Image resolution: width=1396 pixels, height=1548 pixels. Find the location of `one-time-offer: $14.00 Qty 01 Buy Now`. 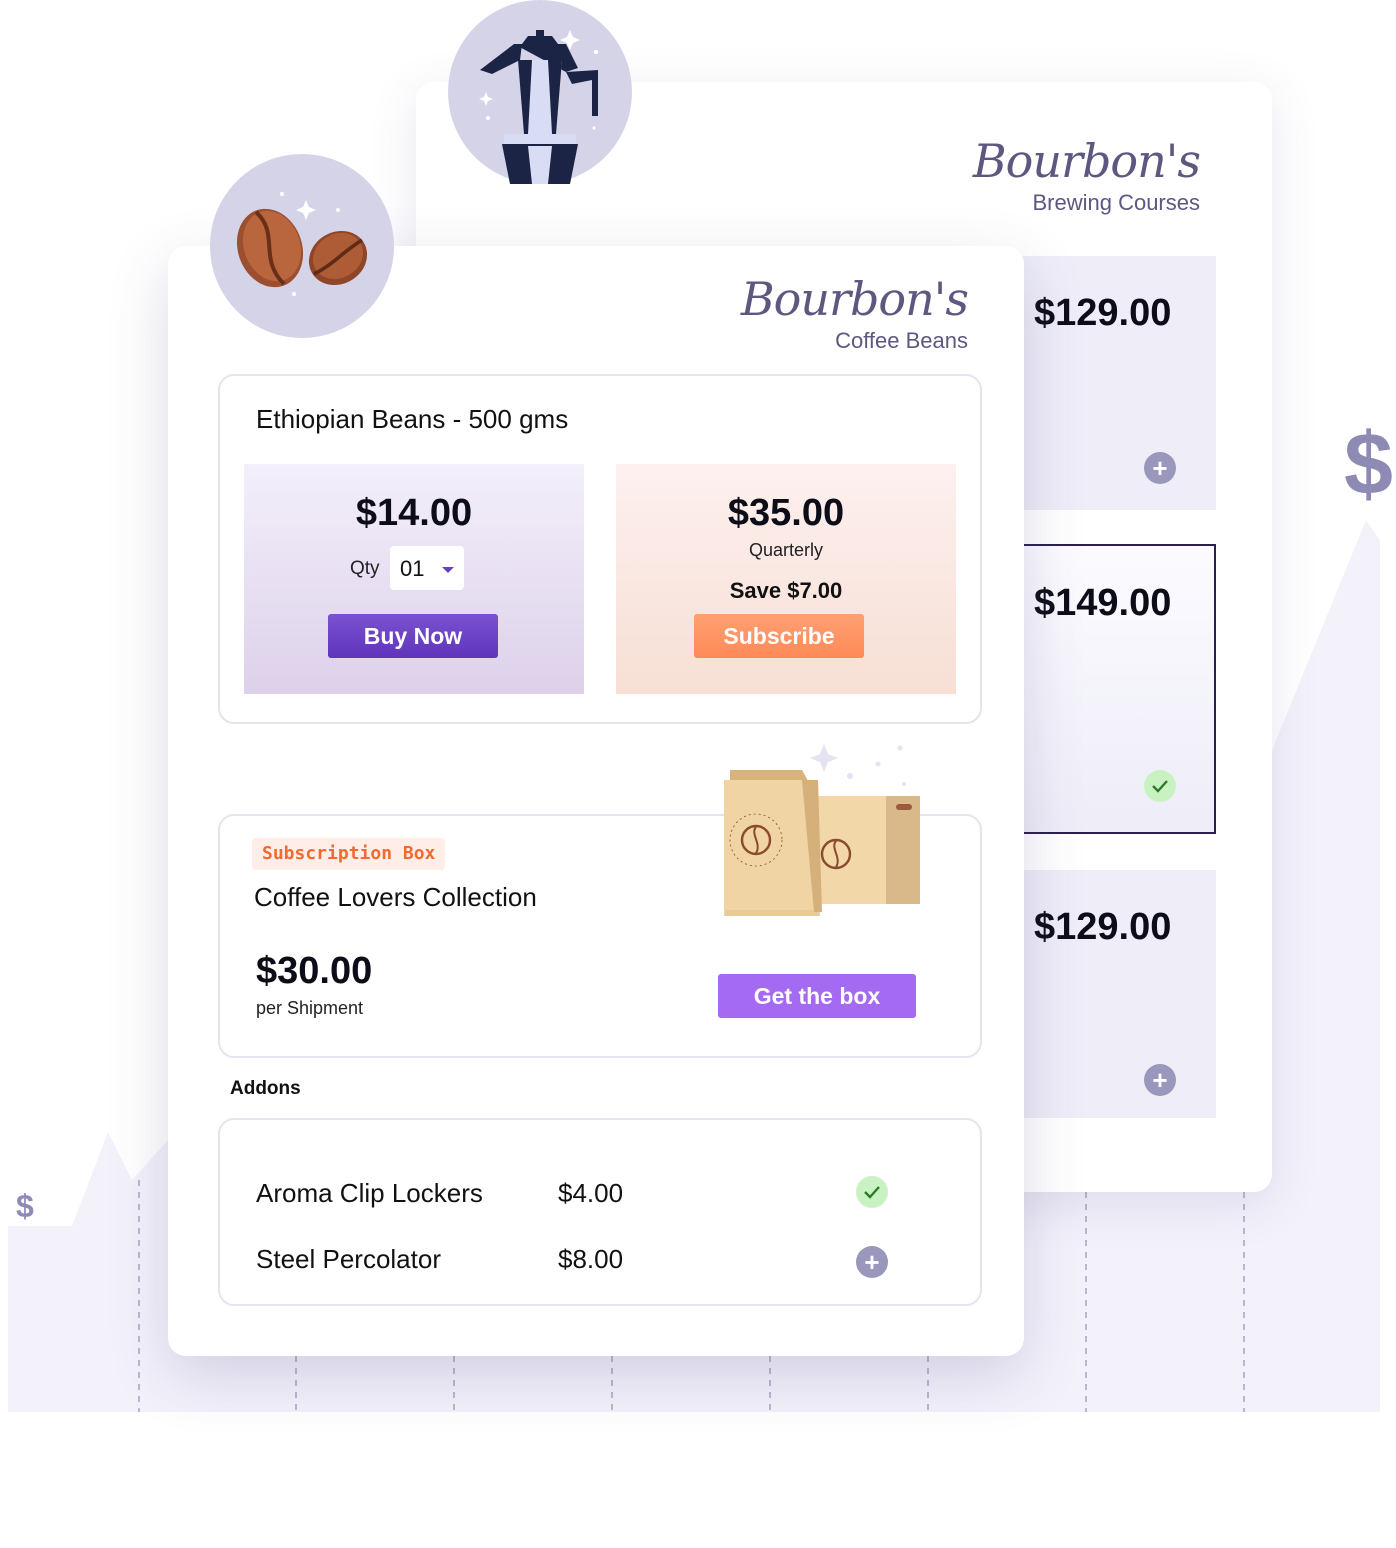

one-time-offer: $14.00 Qty 01 Buy Now is located at coordinates (414, 579).